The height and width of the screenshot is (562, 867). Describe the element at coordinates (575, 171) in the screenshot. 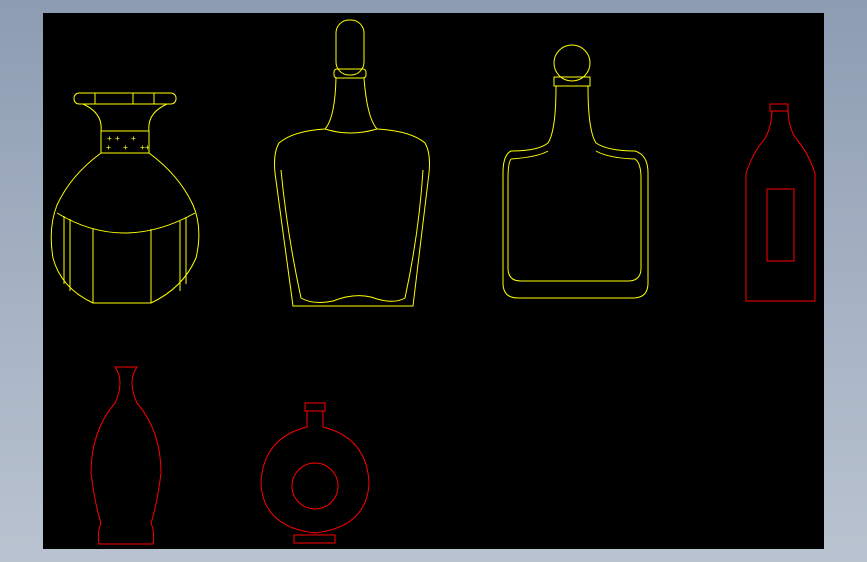

I see `square-stopper-bottle` at that location.